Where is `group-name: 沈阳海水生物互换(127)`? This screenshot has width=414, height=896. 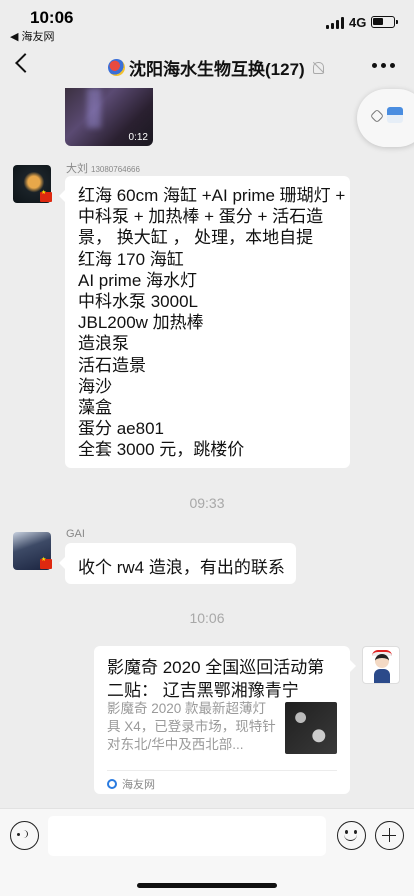
group-name: 沈阳海水生物互换(127) is located at coordinates (217, 69).